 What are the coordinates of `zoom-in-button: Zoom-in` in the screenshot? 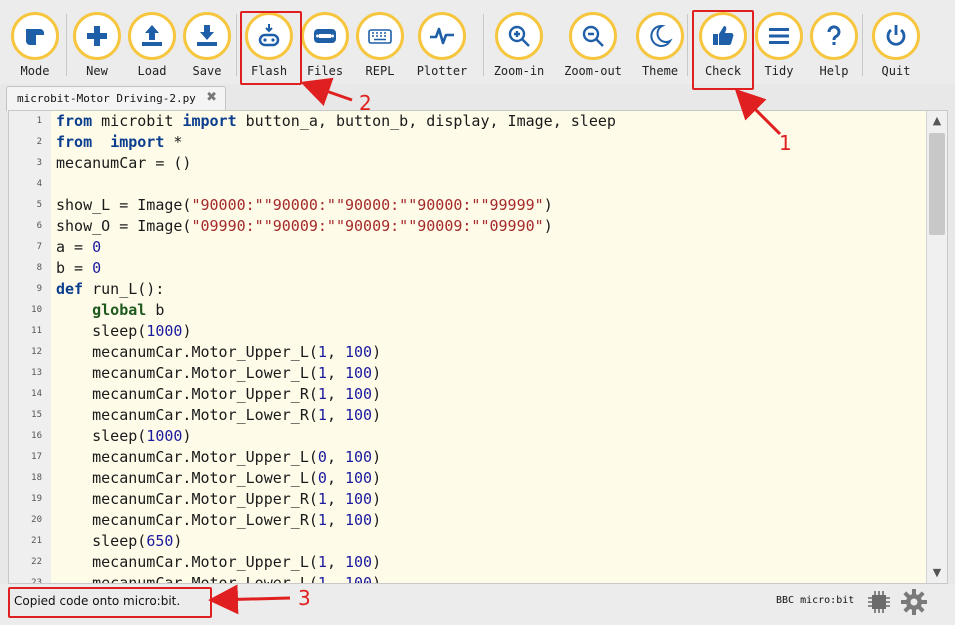 It's located at (519, 47).